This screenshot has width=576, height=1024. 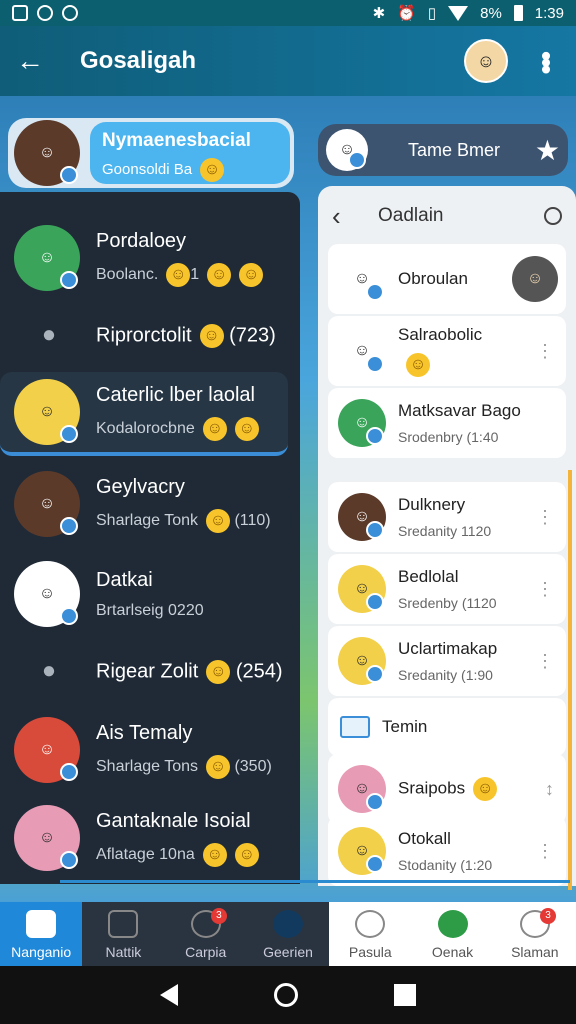 What do you see at coordinates (288, 952) in the screenshot?
I see `tab-label: Geerien` at bounding box center [288, 952].